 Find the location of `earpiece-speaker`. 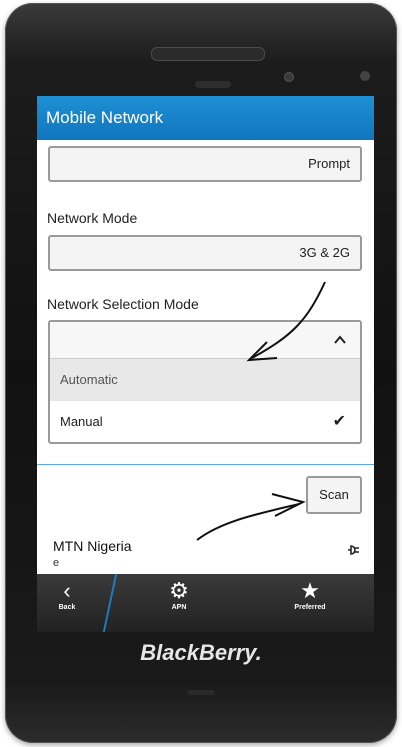

earpiece-speaker is located at coordinates (208, 54).